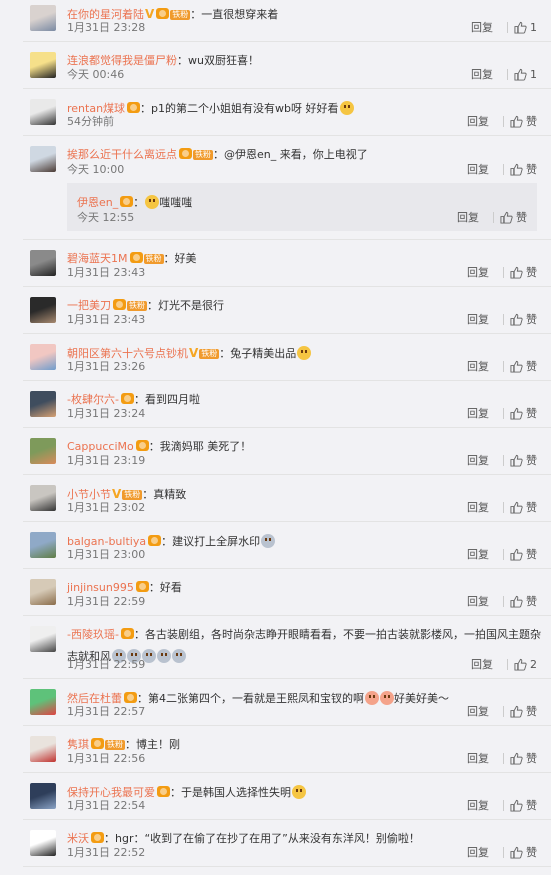 Image resolution: width=551 pixels, height=875 pixels. What do you see at coordinates (504, 74) in the screenshot?
I see `comment-actions: 回复 1` at bounding box center [504, 74].